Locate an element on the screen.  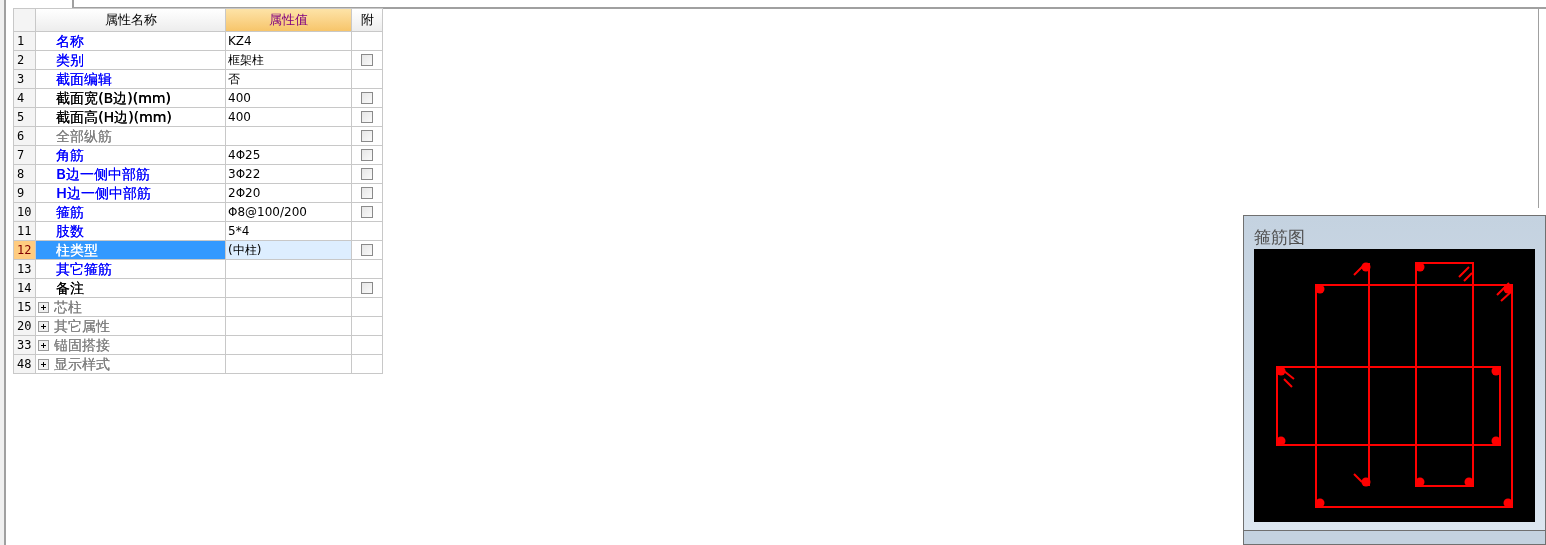
row-number: 13 is located at coordinates (25, 269).